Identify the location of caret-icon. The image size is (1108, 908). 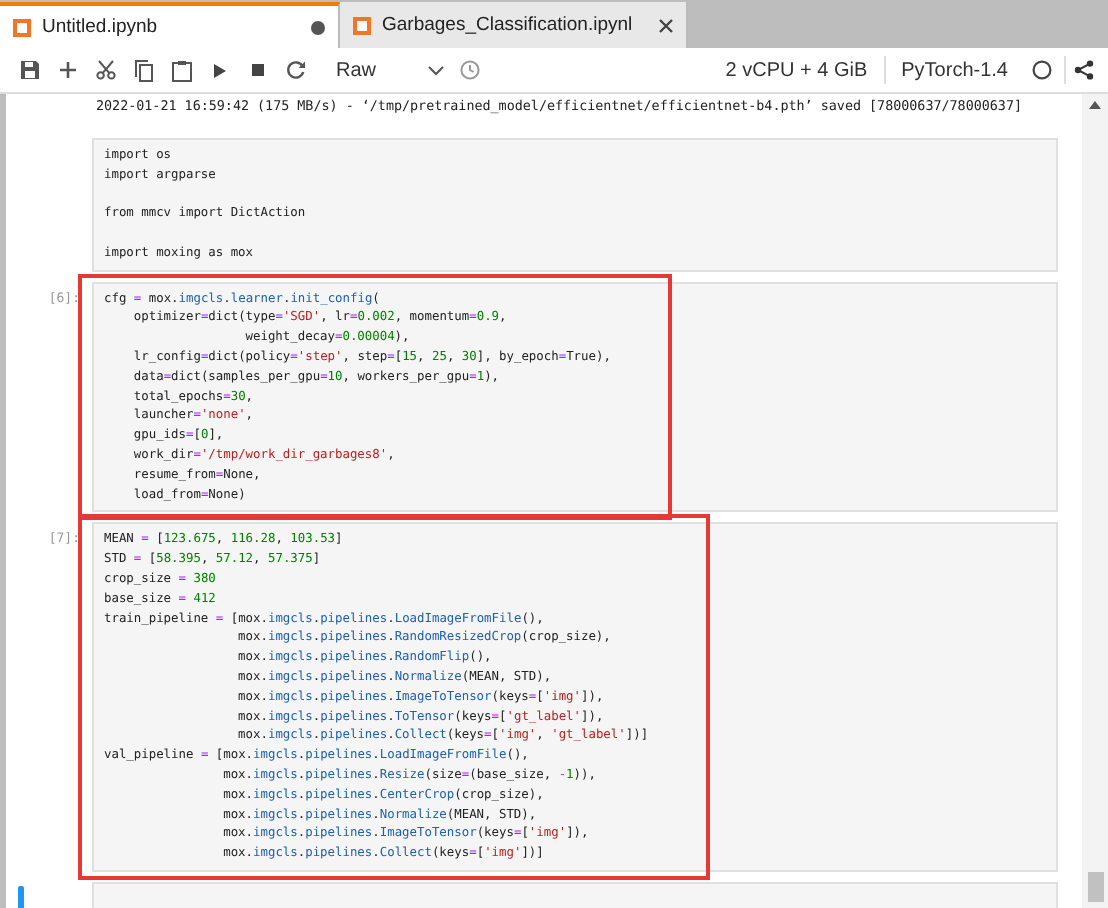
(436, 70).